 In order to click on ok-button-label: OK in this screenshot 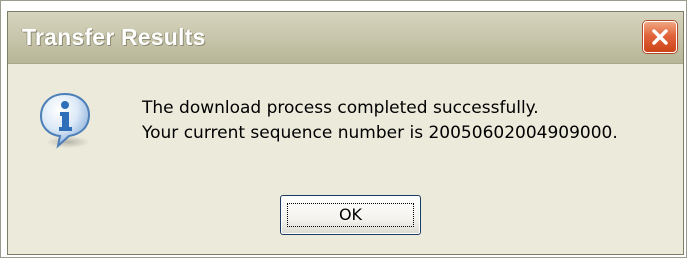, I will do `click(350, 214)`.